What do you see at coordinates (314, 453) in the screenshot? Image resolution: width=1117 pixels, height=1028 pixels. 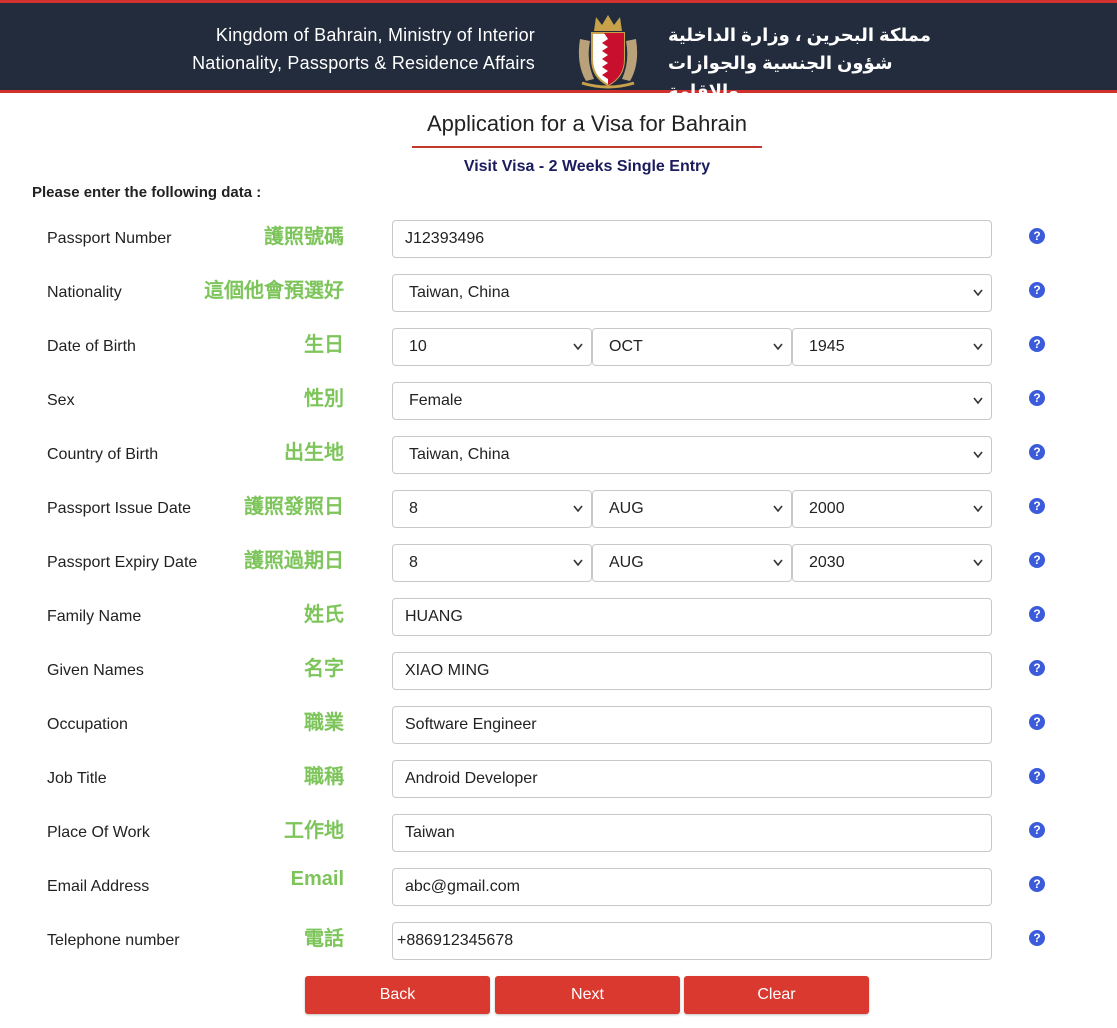 I see `field-annotation: 出生地` at bounding box center [314, 453].